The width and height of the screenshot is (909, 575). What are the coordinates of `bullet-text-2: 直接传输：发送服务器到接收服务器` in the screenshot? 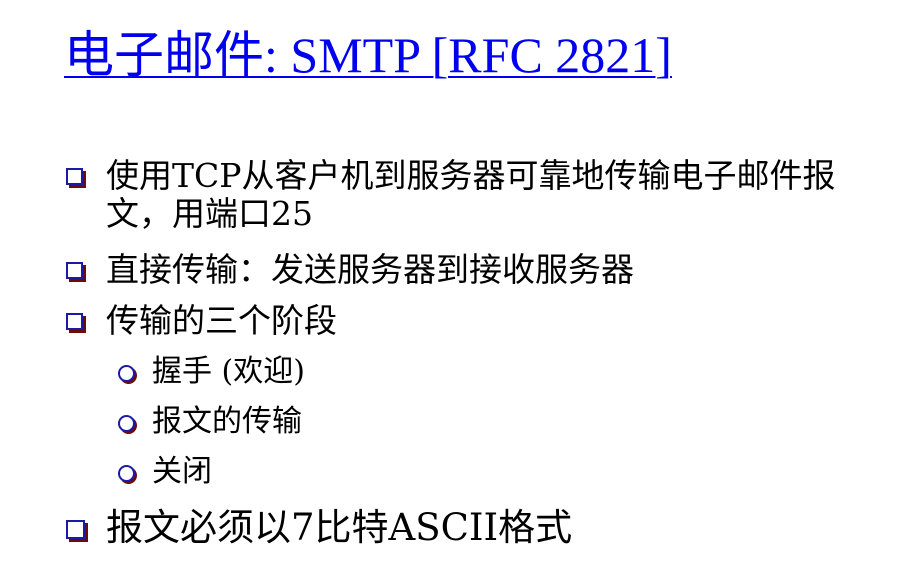 It's located at (370, 269).